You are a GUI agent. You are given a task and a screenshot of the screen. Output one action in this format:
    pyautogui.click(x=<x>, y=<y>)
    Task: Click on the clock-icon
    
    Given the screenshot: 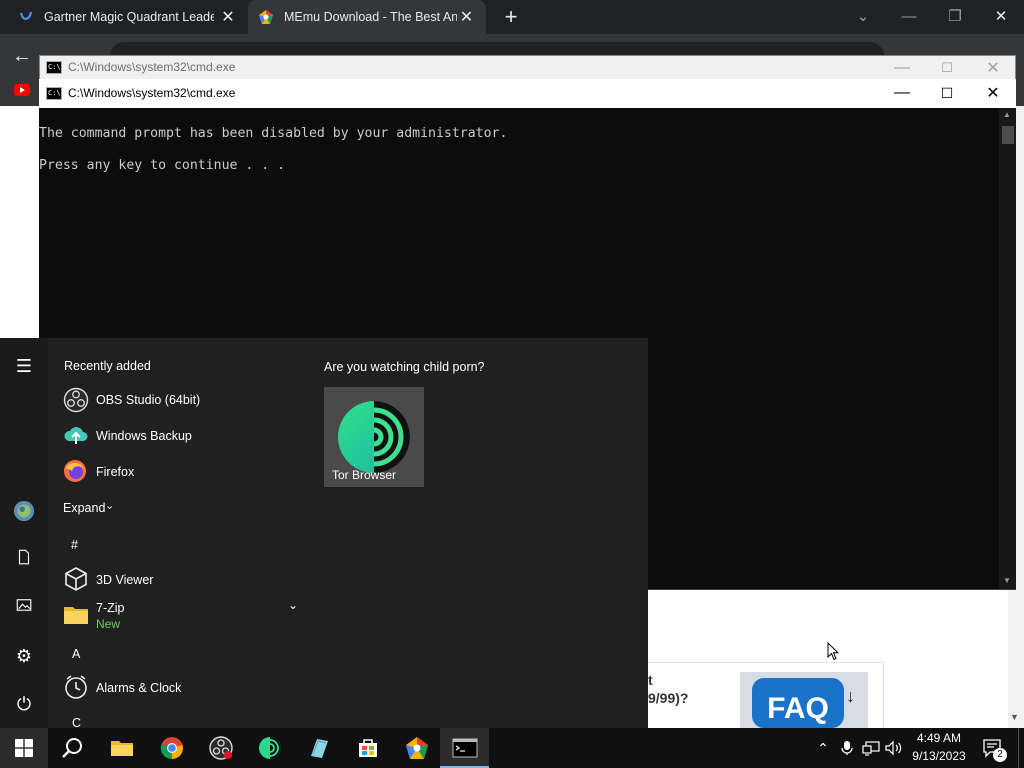 What is the action you would take?
    pyautogui.click(x=76, y=687)
    